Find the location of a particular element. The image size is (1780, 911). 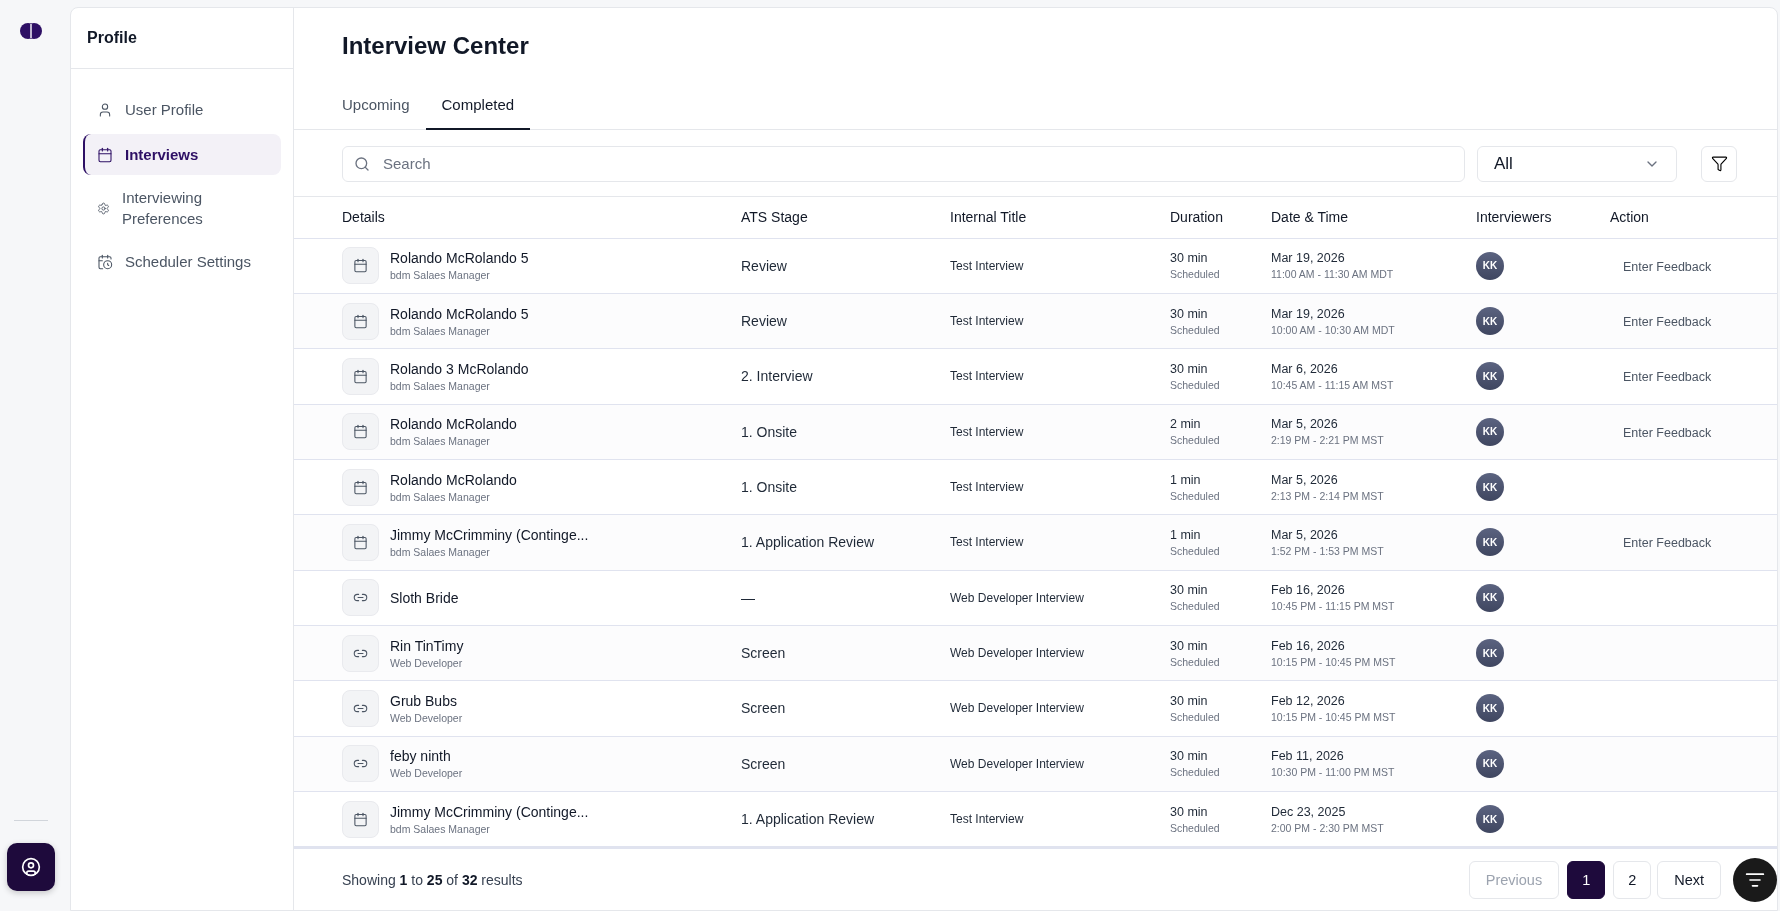

funnel-icon is located at coordinates (1719, 164).